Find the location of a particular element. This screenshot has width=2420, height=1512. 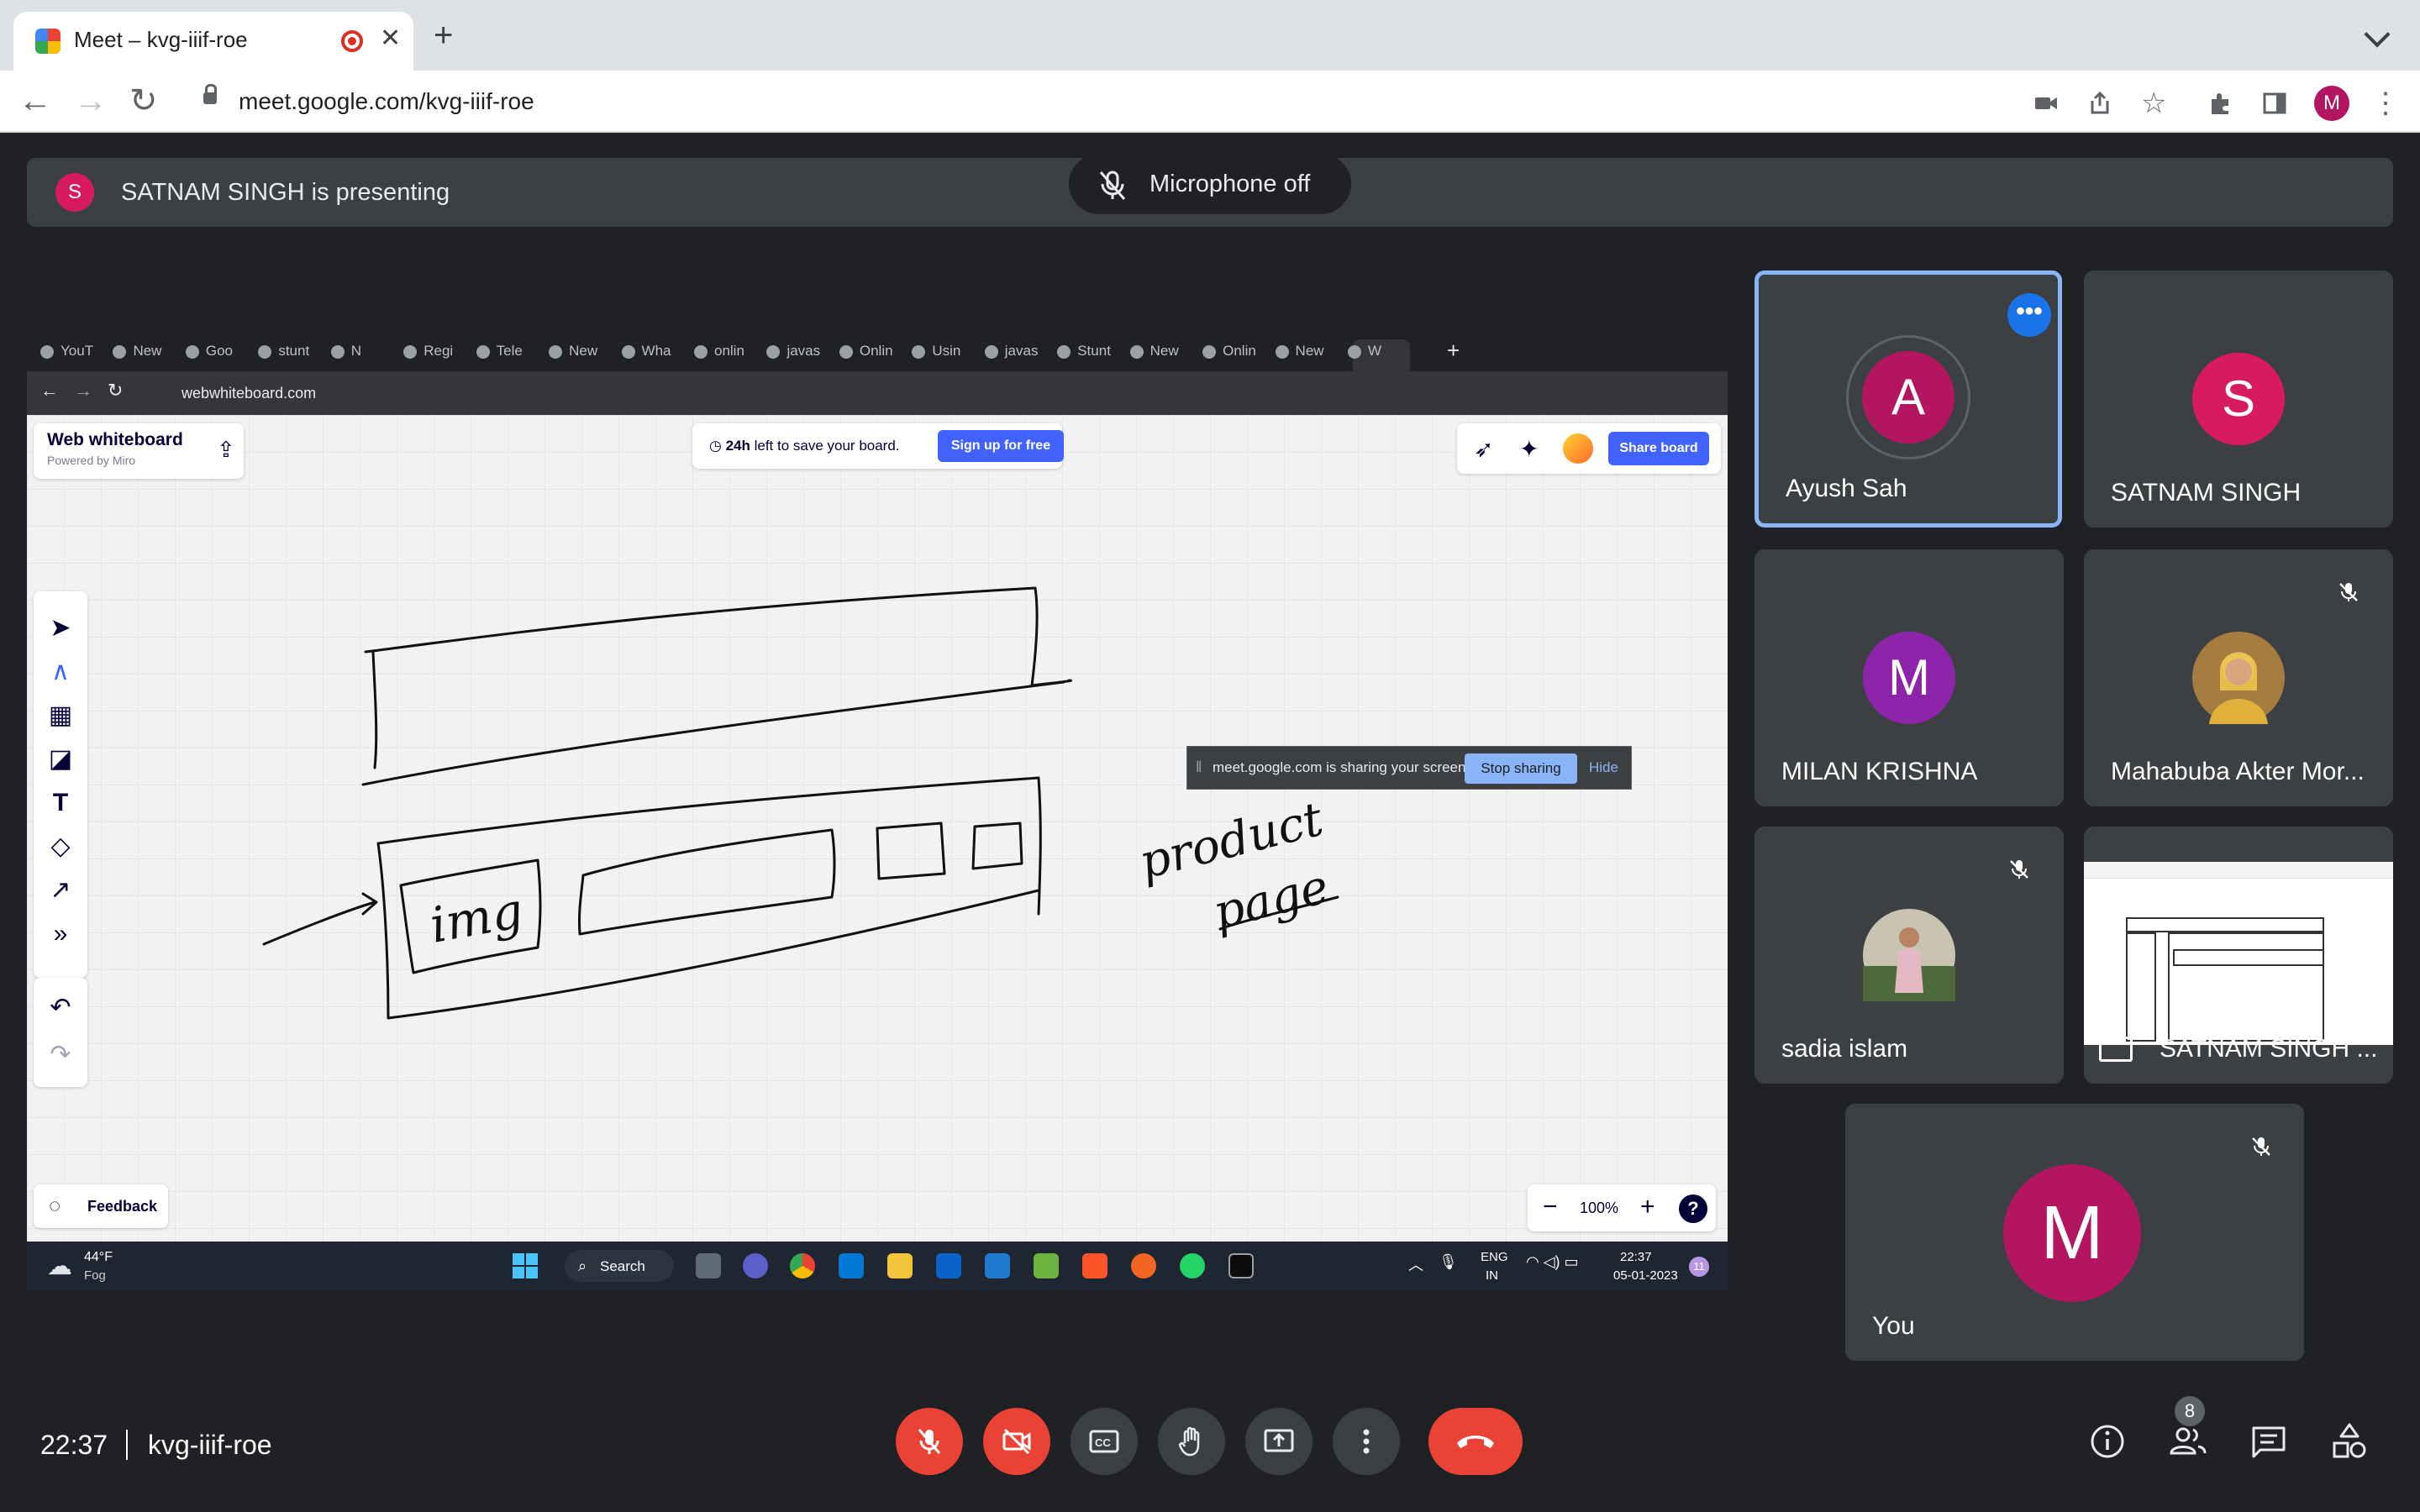

participant-tile-you: M You is located at coordinates (2074, 1232).